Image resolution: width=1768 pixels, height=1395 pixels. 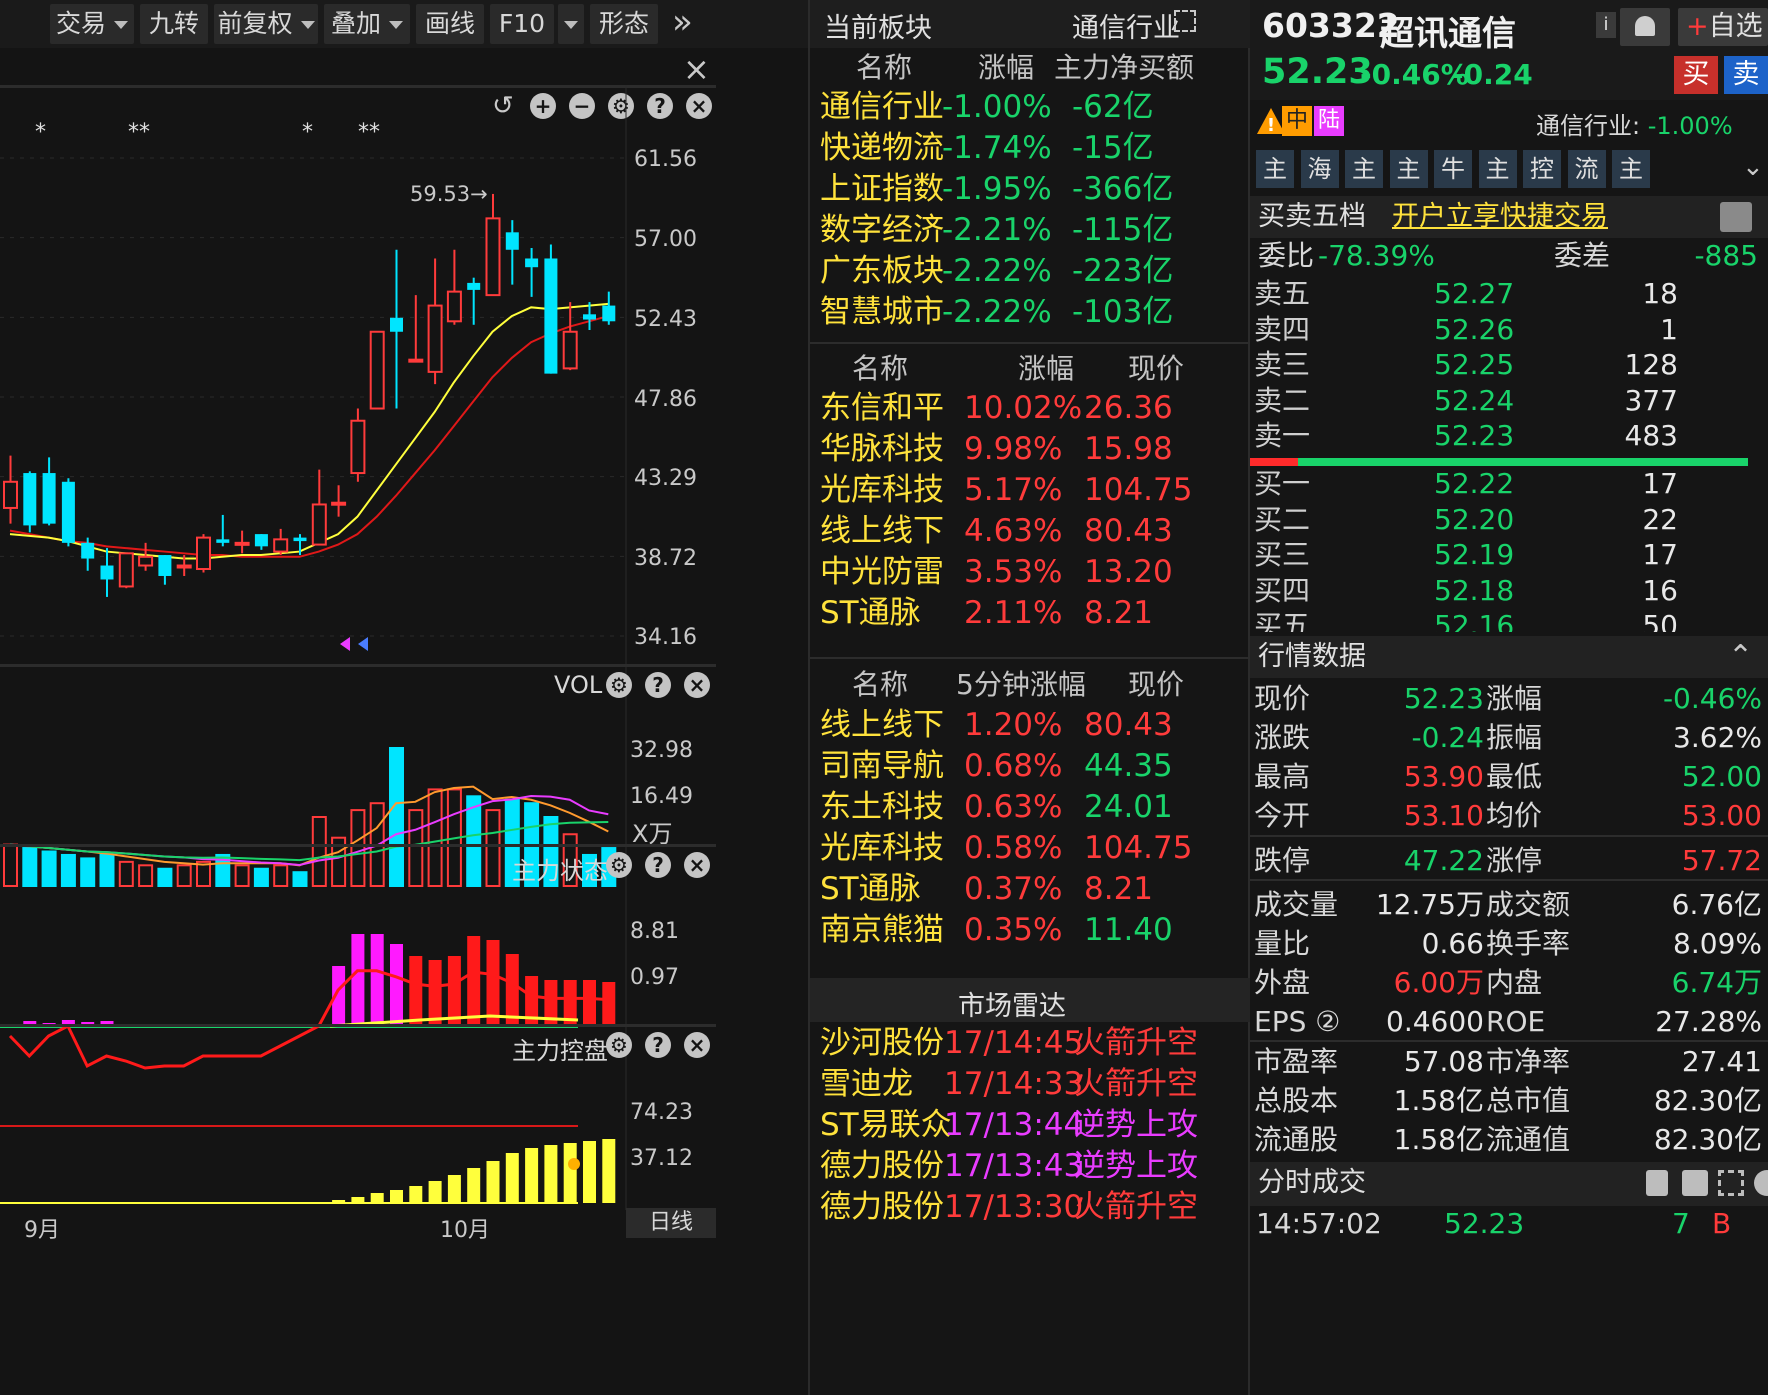 What do you see at coordinates (1695, 1183) in the screenshot?
I see `calculator-icon` at bounding box center [1695, 1183].